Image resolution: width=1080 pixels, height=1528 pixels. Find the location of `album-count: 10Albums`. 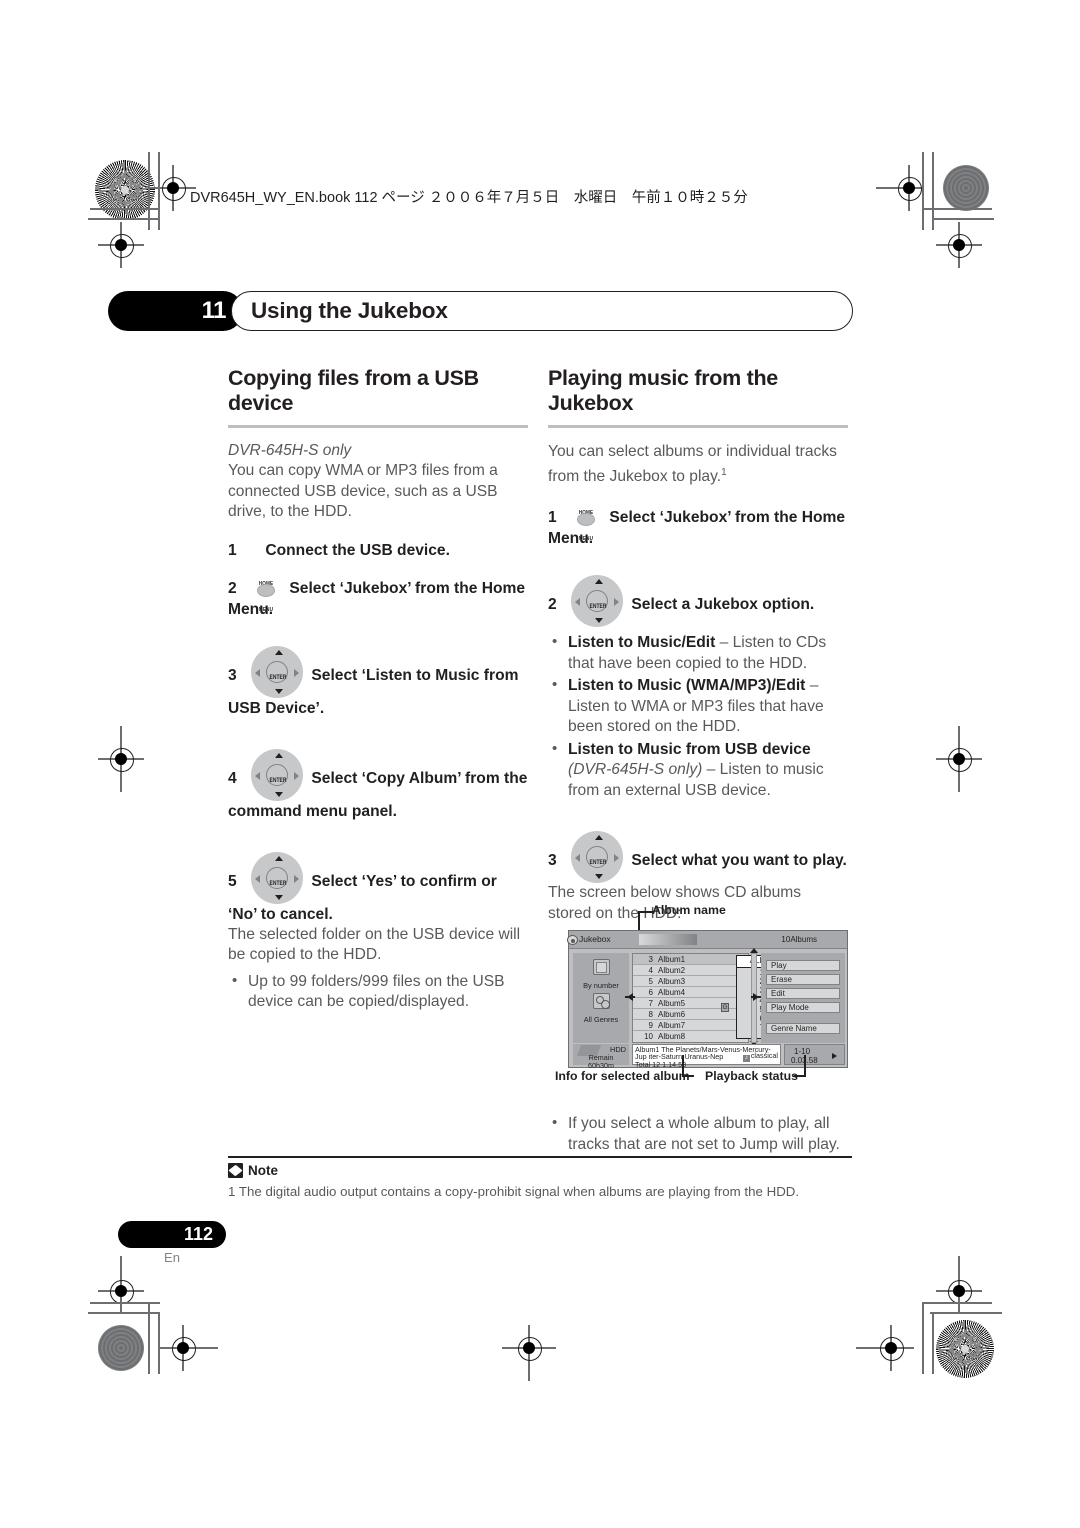

album-count: 10Albums is located at coordinates (799, 939).